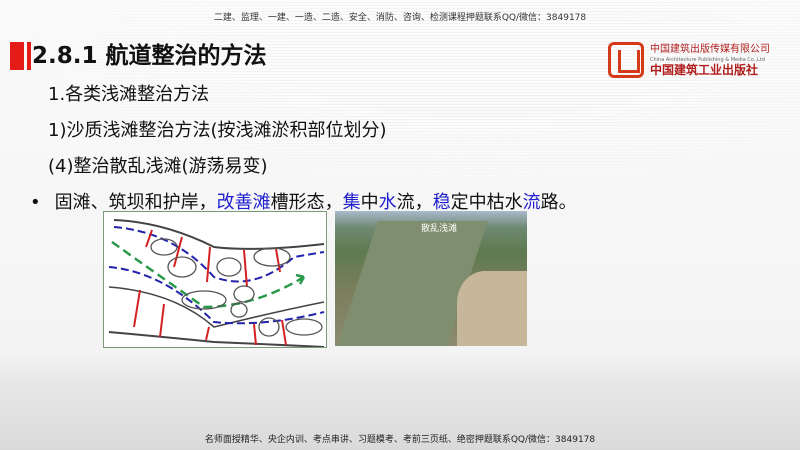 The width and height of the screenshot is (800, 450). What do you see at coordinates (486, 202) in the screenshot?
I see `bullet-text: 定中枯水` at bounding box center [486, 202].